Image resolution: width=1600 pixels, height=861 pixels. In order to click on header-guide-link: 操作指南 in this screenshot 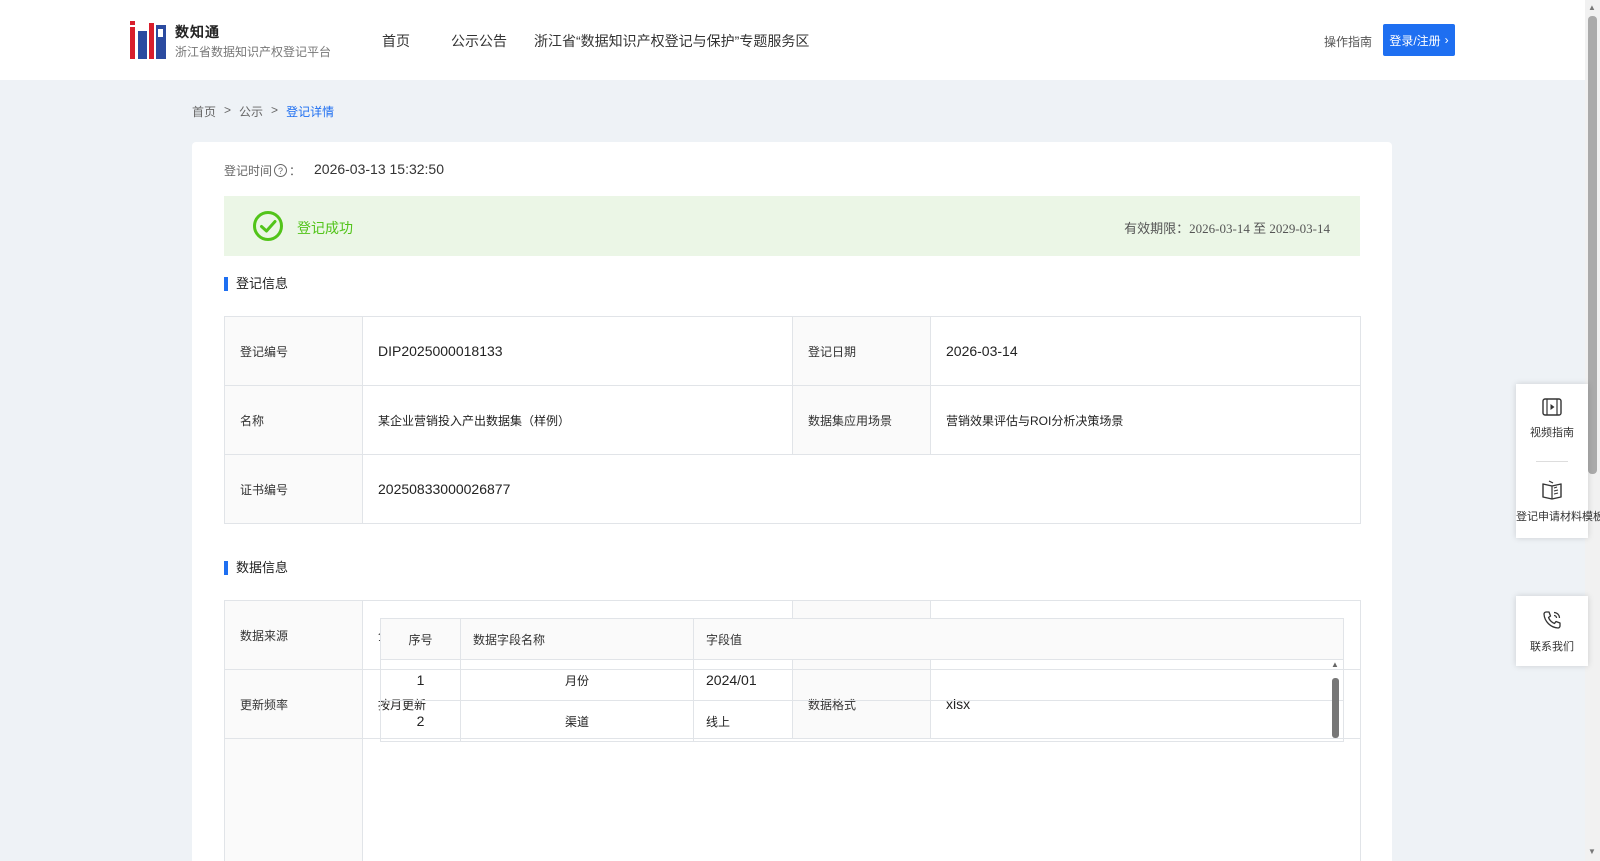, I will do `click(1348, 41)`.